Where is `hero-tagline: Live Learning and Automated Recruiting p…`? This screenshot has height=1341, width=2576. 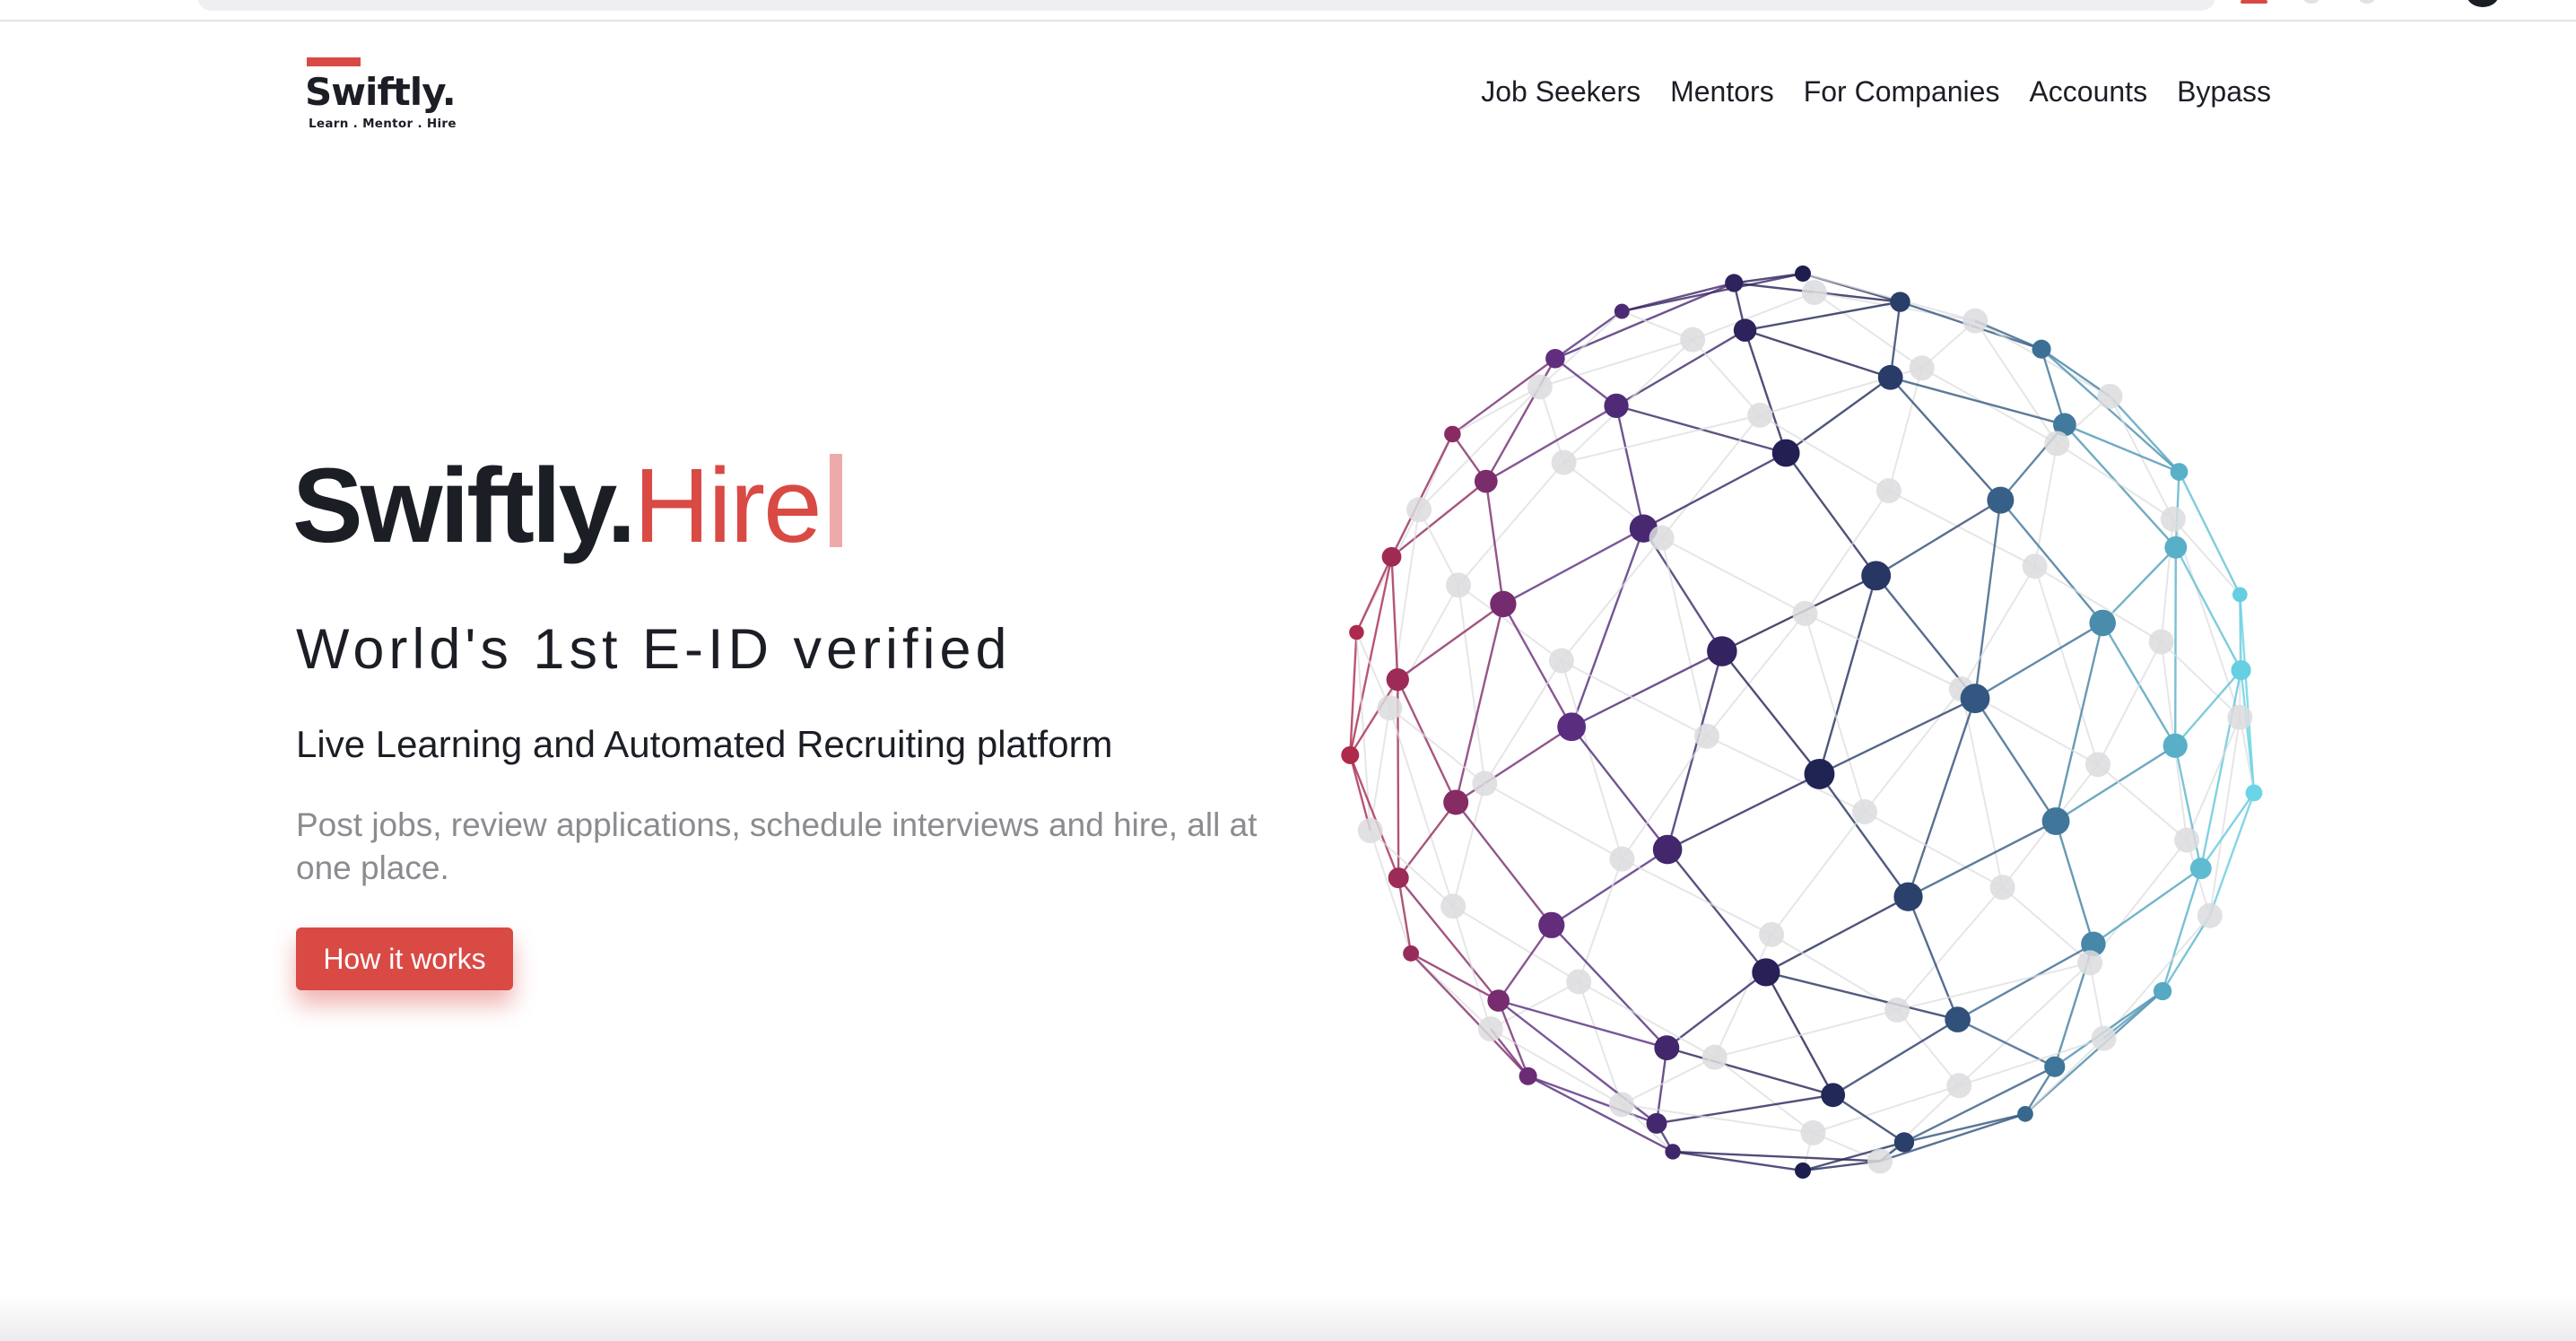
hero-tagline: Live Learning and Automated Recruiting p… is located at coordinates (704, 744).